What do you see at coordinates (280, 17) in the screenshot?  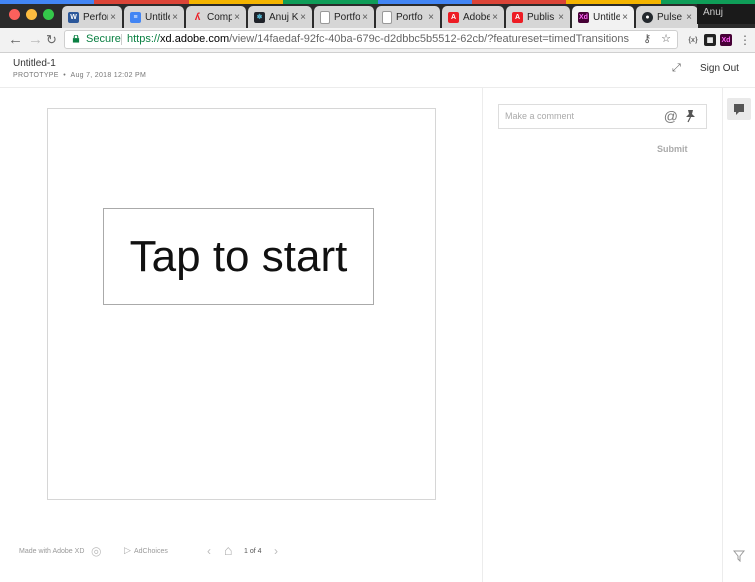 I see `browser-tab: ⚛ Anuj K ×` at bounding box center [280, 17].